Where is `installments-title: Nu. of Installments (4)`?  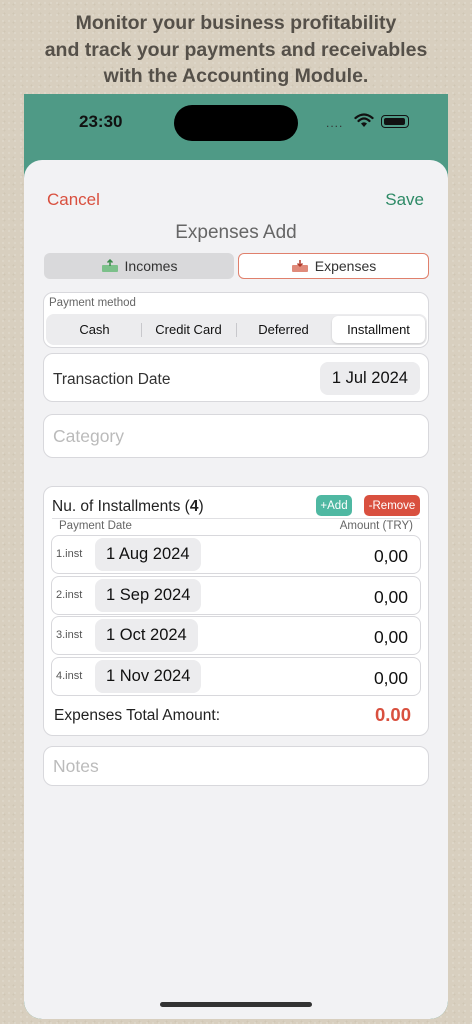
installments-title: Nu. of Installments (4) is located at coordinates (128, 507).